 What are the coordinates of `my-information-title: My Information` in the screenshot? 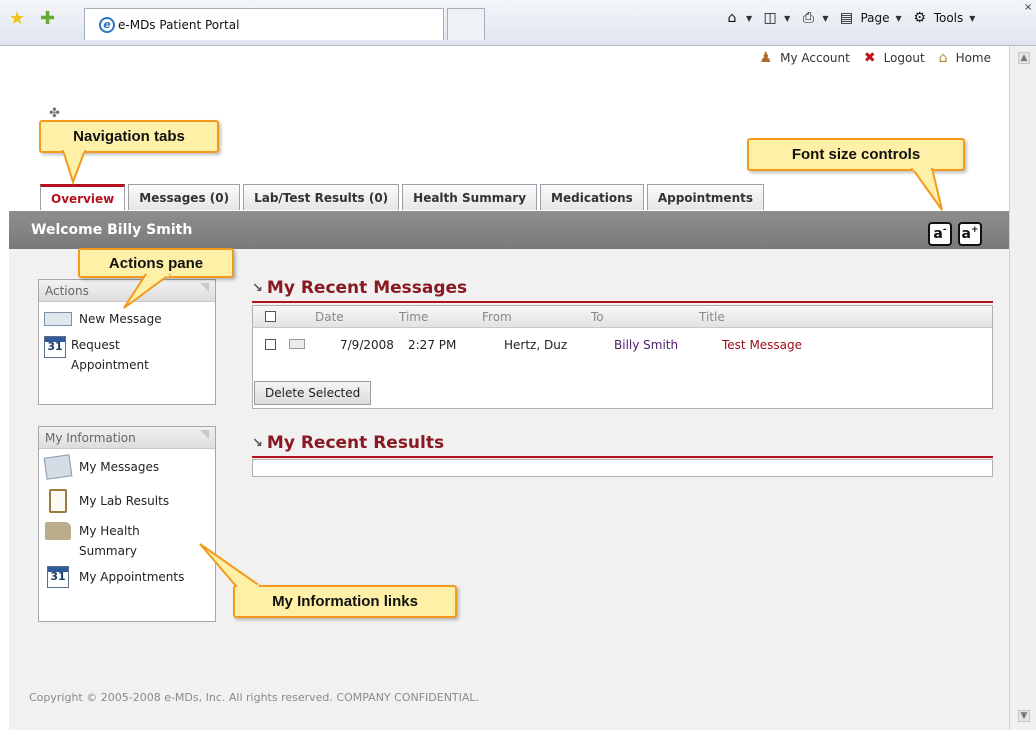 It's located at (127, 438).